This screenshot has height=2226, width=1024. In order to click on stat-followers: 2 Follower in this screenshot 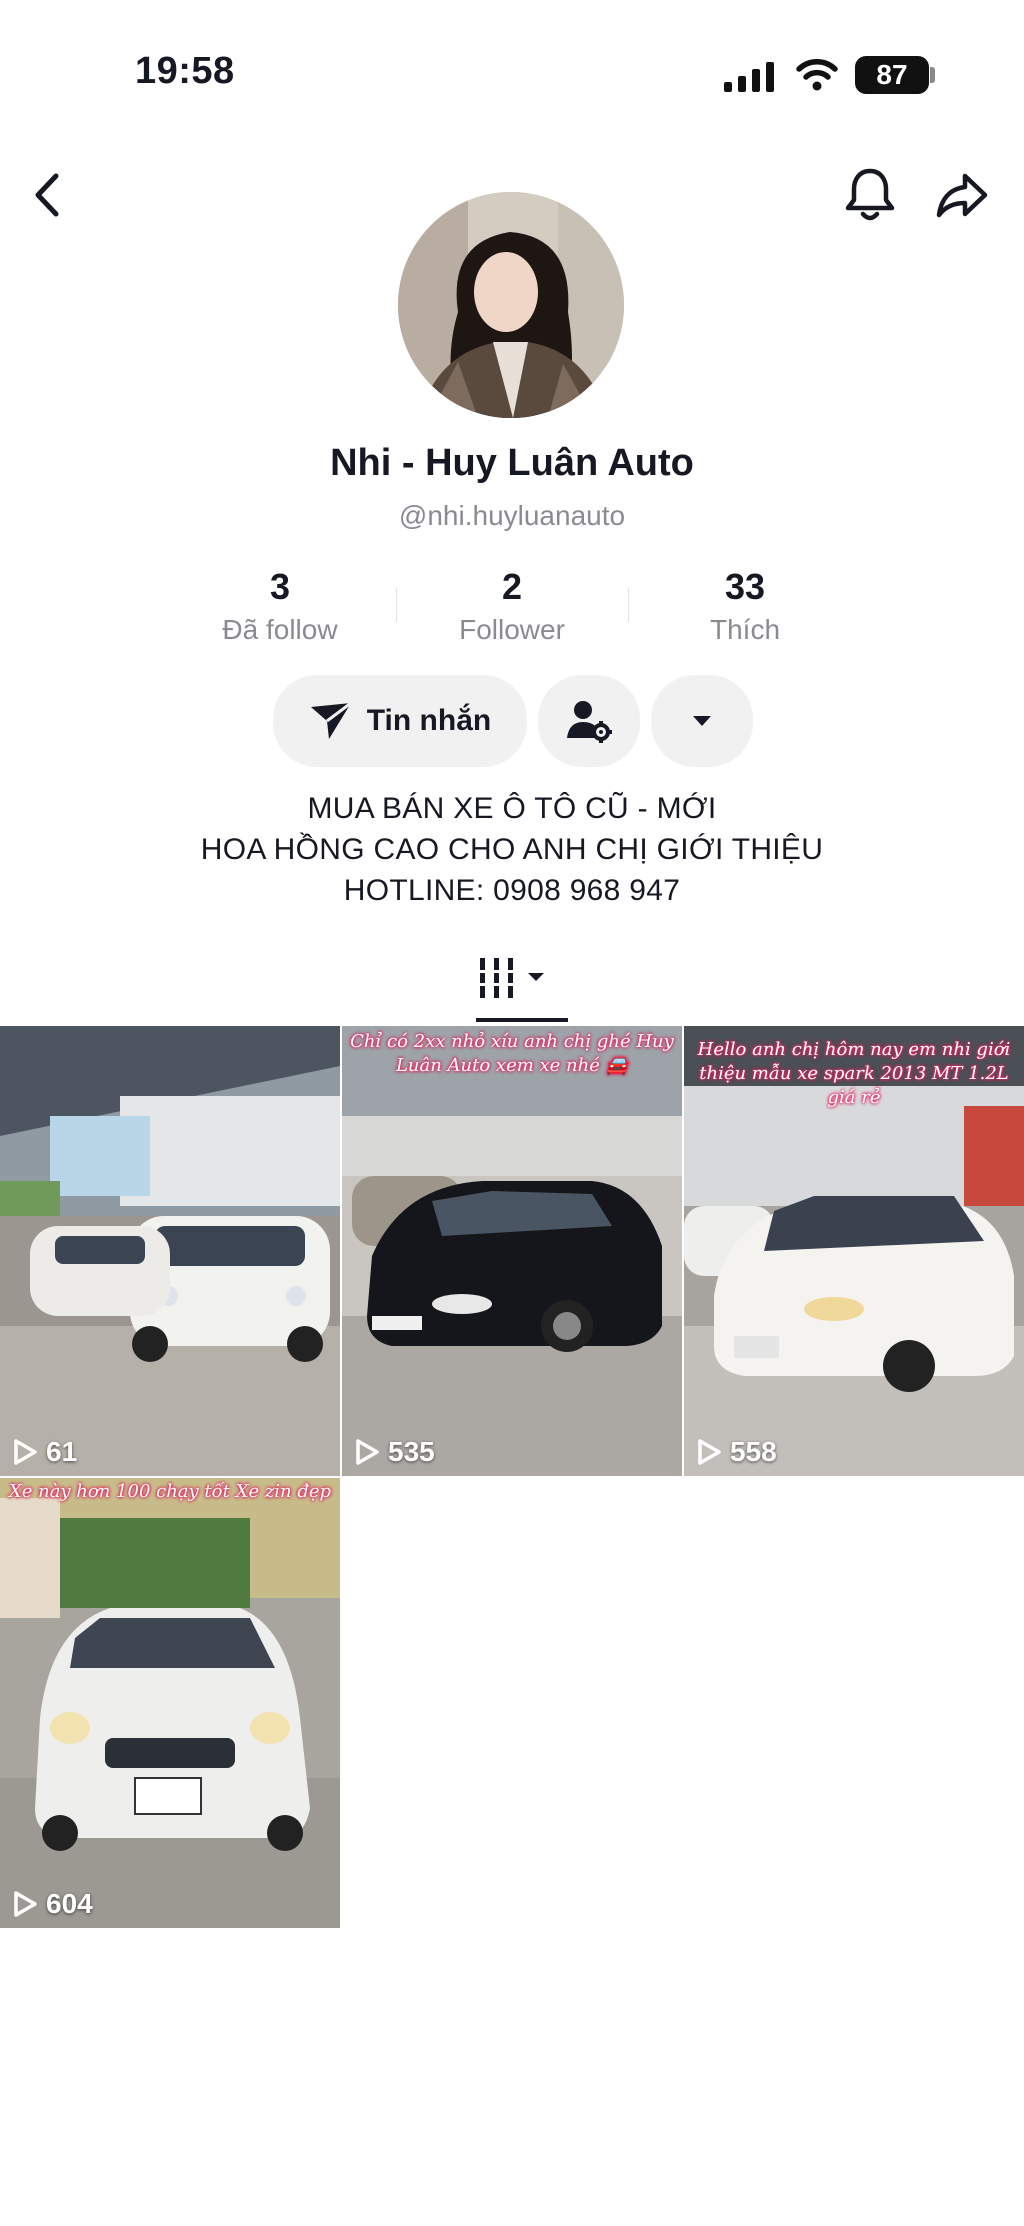, I will do `click(512, 606)`.